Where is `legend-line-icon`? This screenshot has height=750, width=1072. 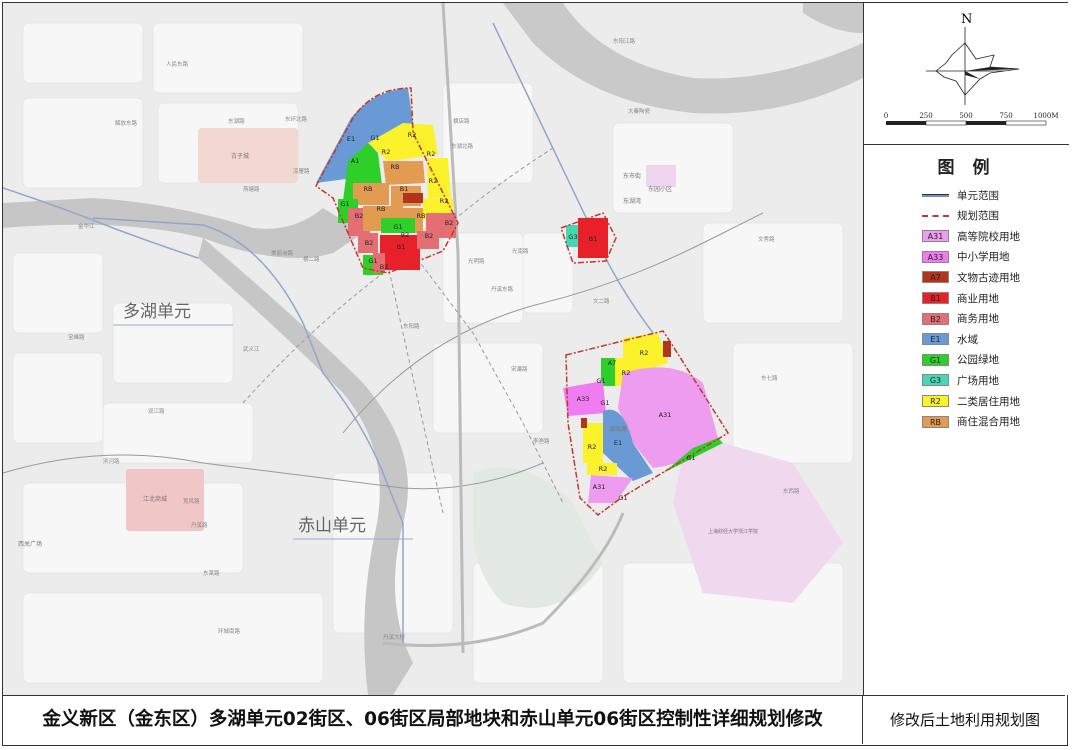 legend-line-icon is located at coordinates (935, 216).